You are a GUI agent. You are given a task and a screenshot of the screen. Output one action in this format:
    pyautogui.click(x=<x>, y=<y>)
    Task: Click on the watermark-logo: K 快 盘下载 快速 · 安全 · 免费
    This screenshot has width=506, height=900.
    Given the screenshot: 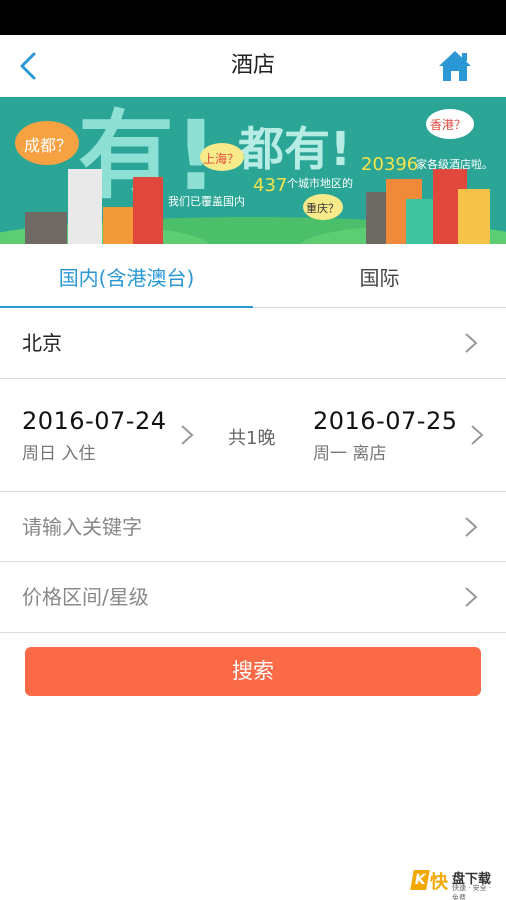 What is the action you would take?
    pyautogui.click(x=455, y=884)
    